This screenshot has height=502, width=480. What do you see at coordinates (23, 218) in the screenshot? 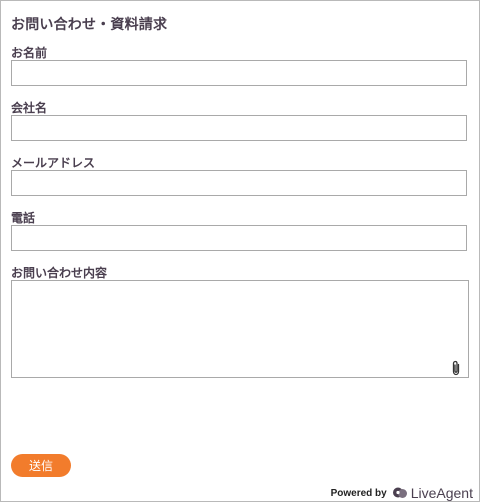
I see `phone-label: 電話` at bounding box center [23, 218].